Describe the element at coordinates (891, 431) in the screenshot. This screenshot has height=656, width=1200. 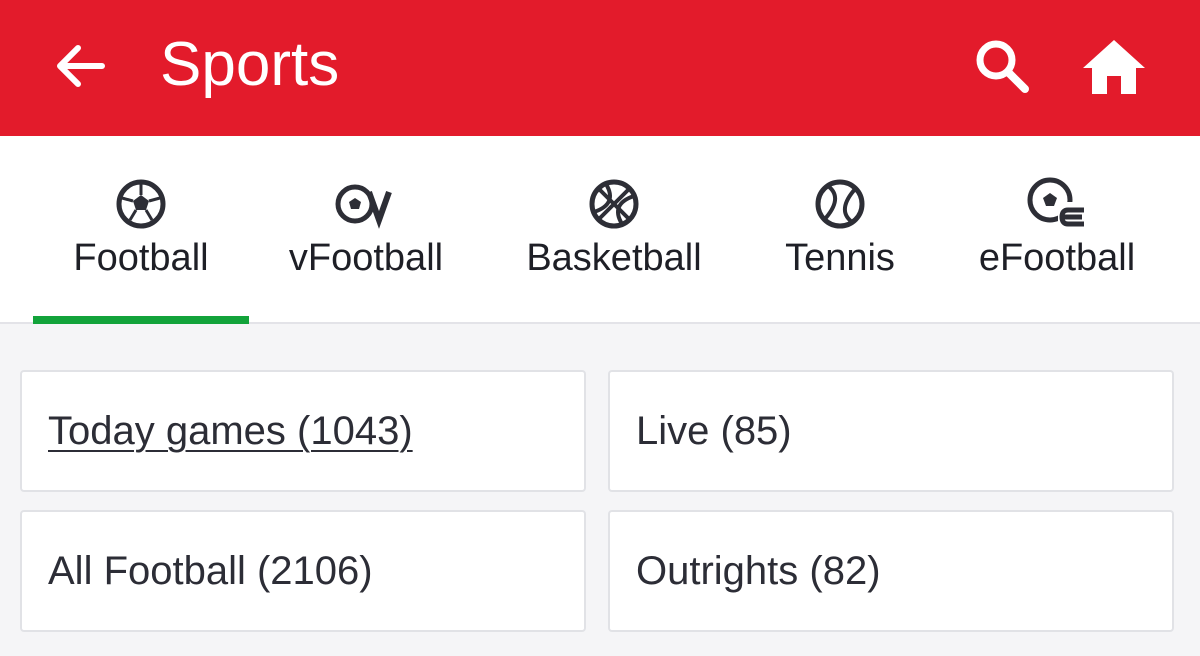
I see `live-card: Live (85)` at that location.